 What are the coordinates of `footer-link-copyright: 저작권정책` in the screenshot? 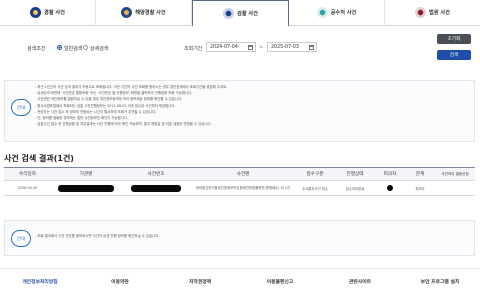 It's located at (200, 281).